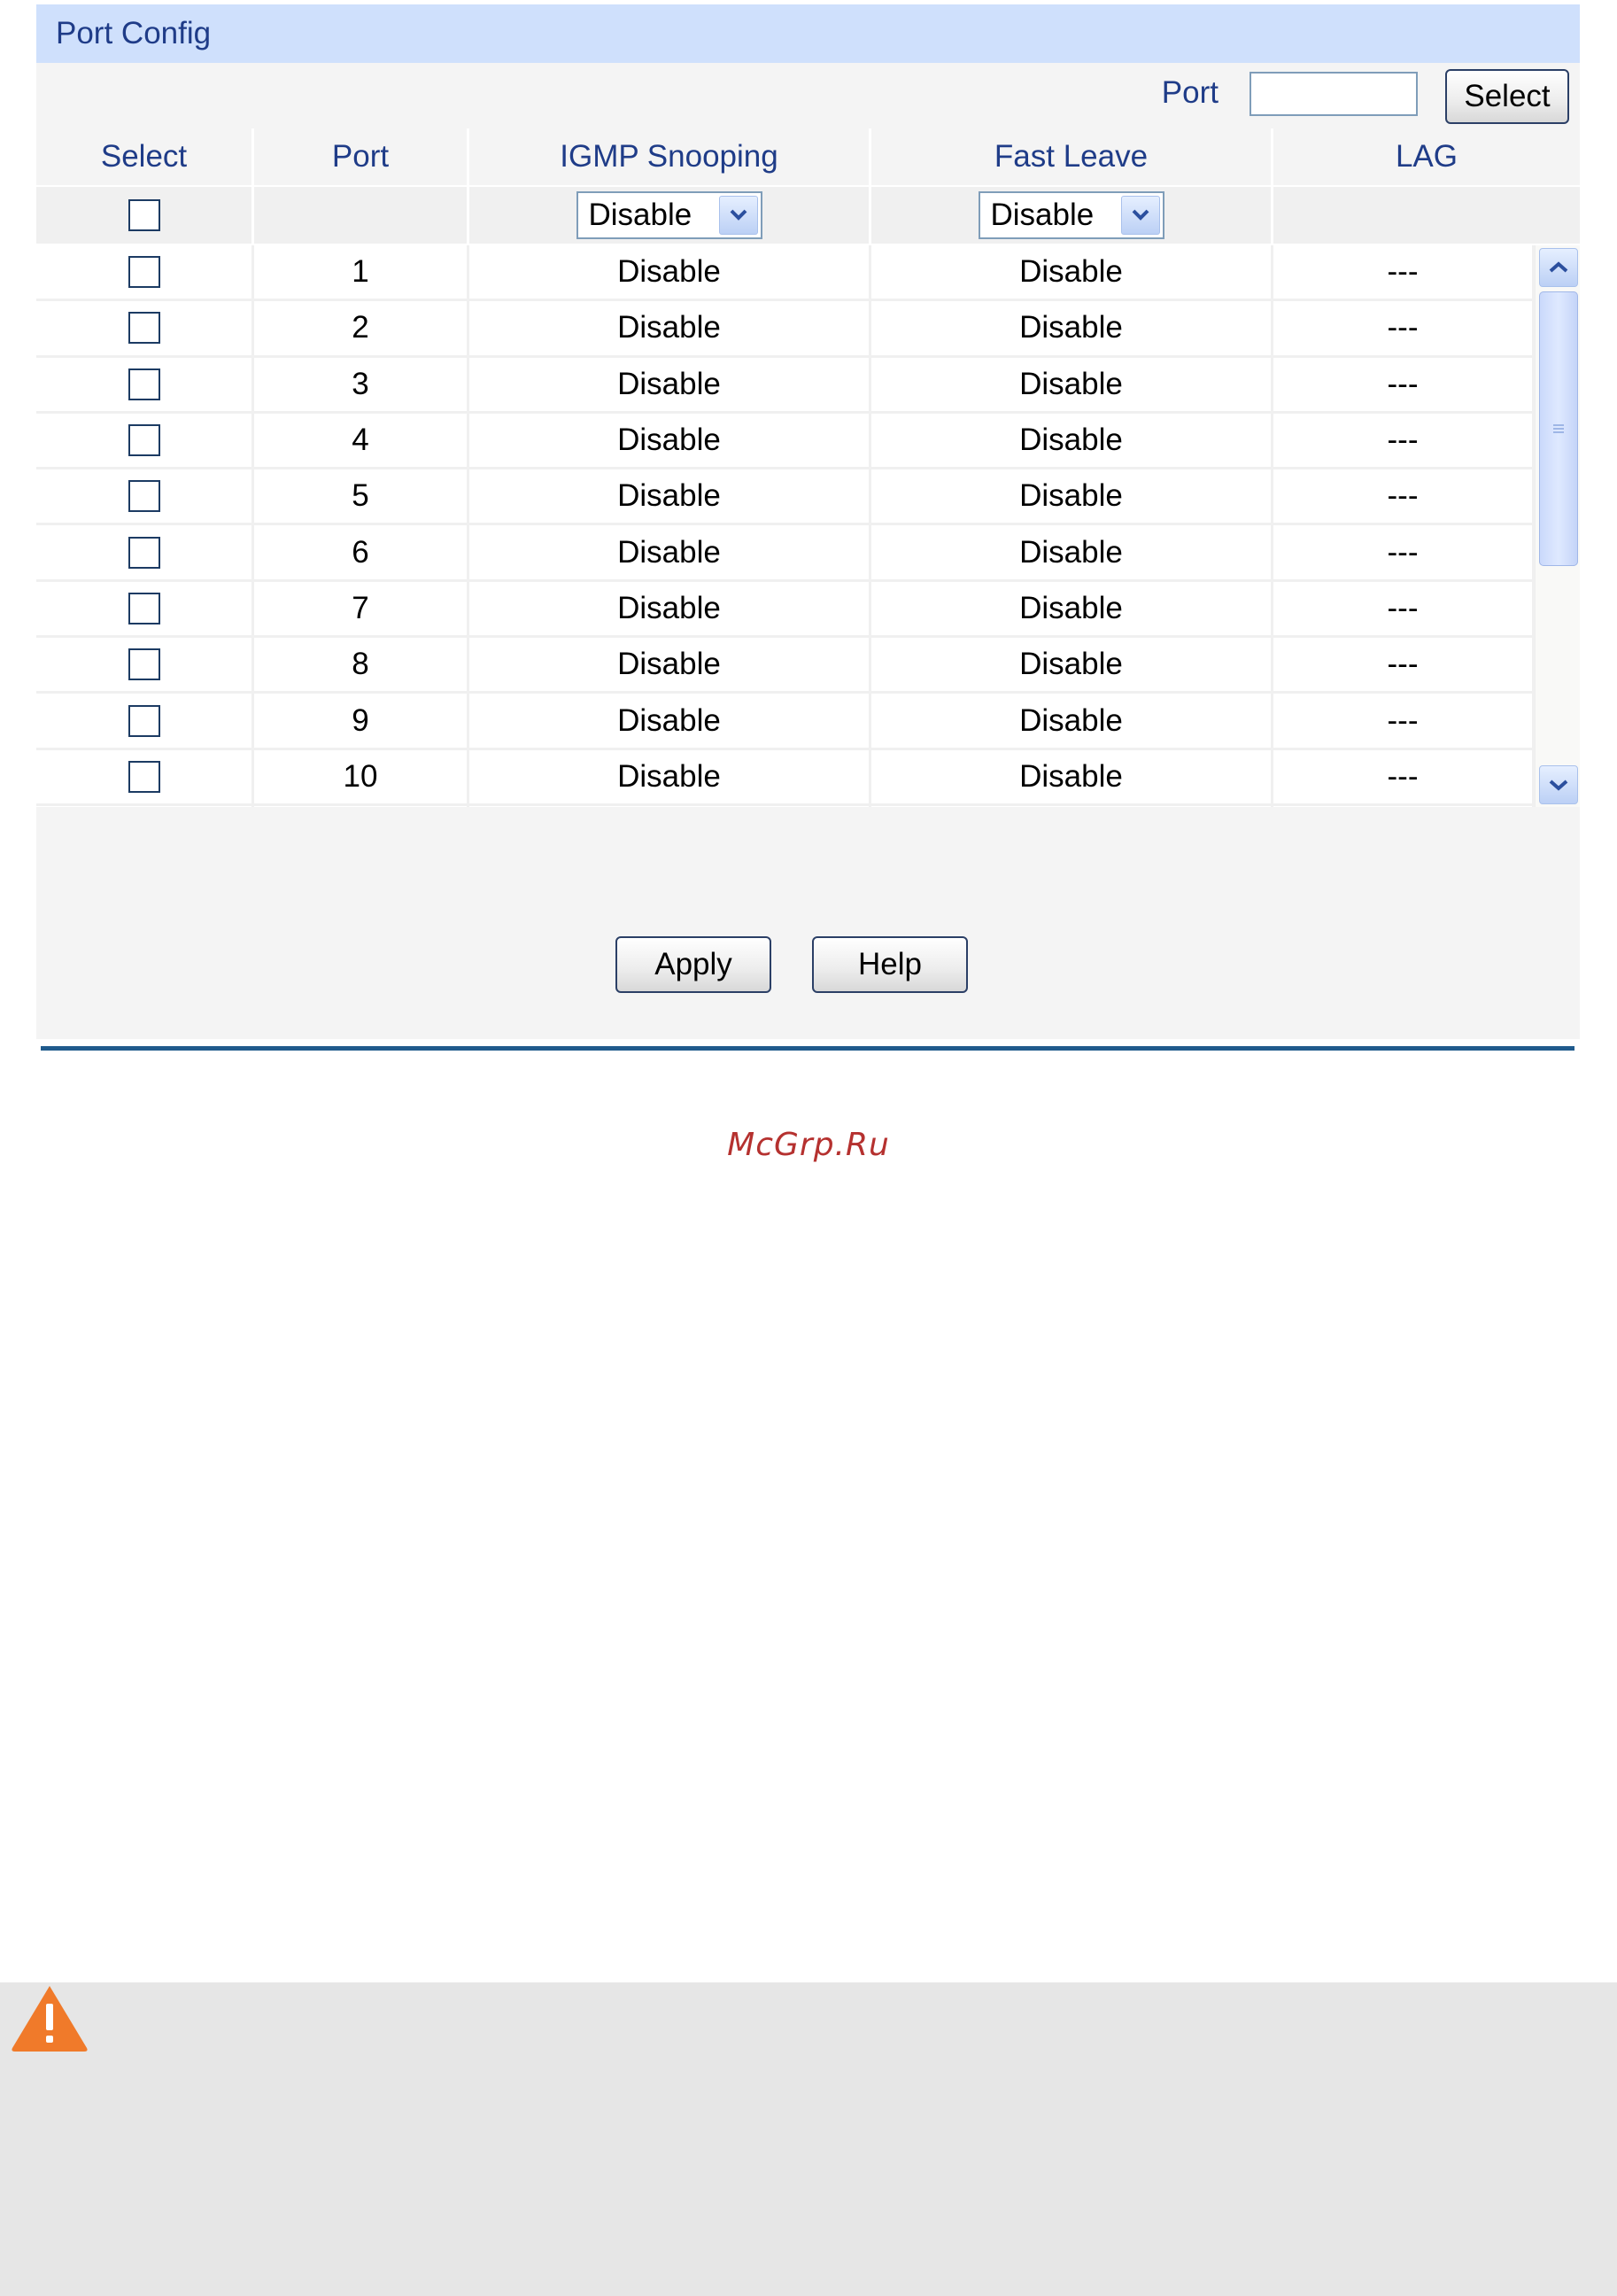 This screenshot has width=1617, height=2296. I want to click on table-row: 7 Disable Disable ---, so click(785, 610).